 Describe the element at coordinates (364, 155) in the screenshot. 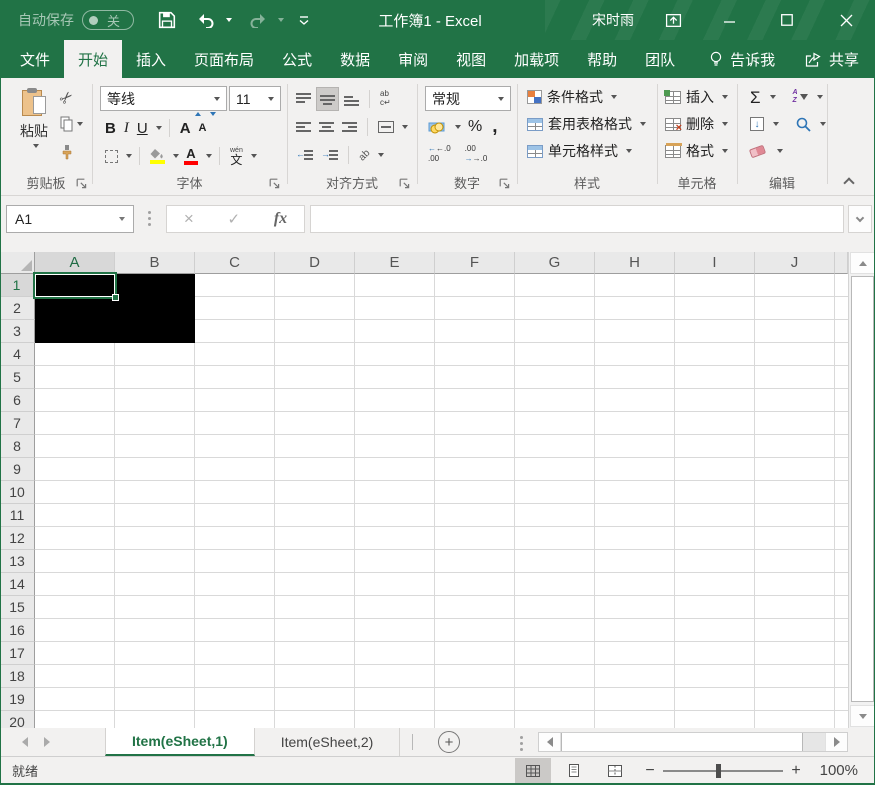

I see `orientation-button: ab` at that location.